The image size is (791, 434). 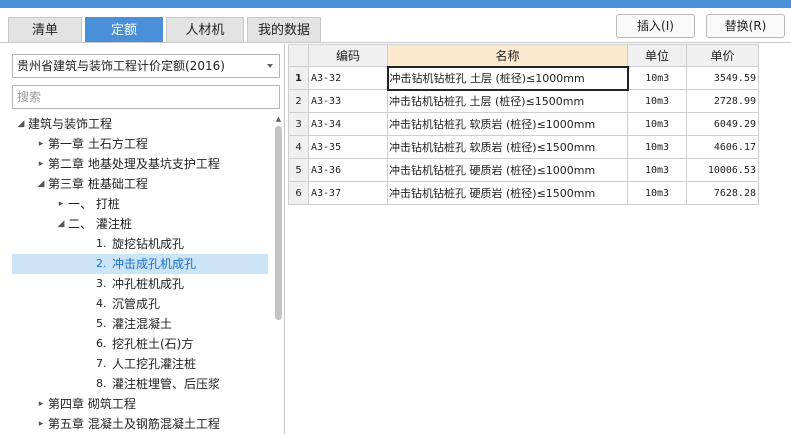 I want to click on tree-item: 7. 人工挖孔灌注桩, so click(x=140, y=364).